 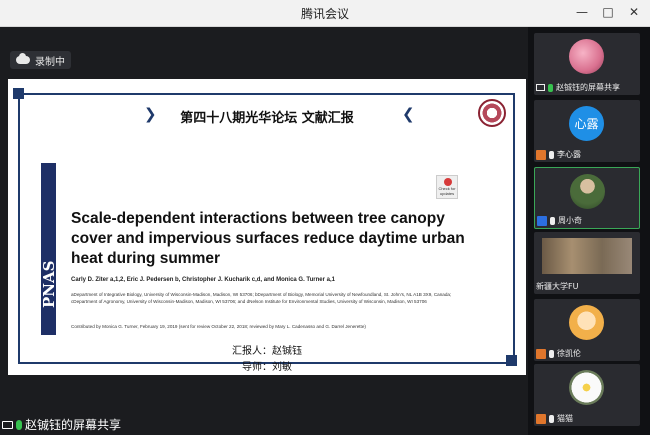 What do you see at coordinates (570, 220) in the screenshot?
I see `participant-name: 周小奇` at bounding box center [570, 220].